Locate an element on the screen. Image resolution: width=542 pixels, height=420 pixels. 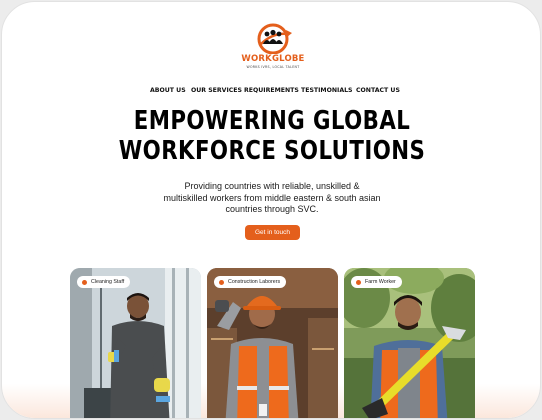
get-in-touch-button: Get in touch is located at coordinates (272, 232).